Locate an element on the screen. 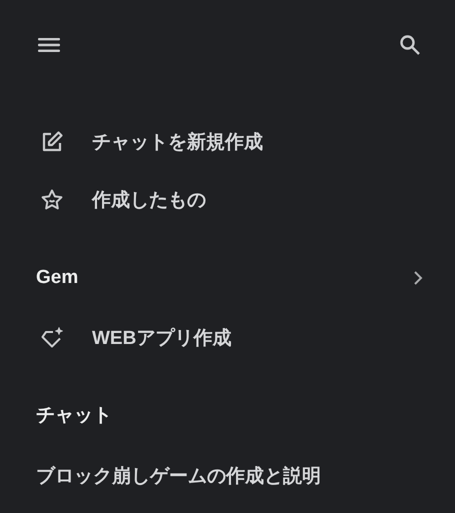 This screenshot has width=455, height=513. gem-item: WEBアプリ作成 is located at coordinates (162, 338).